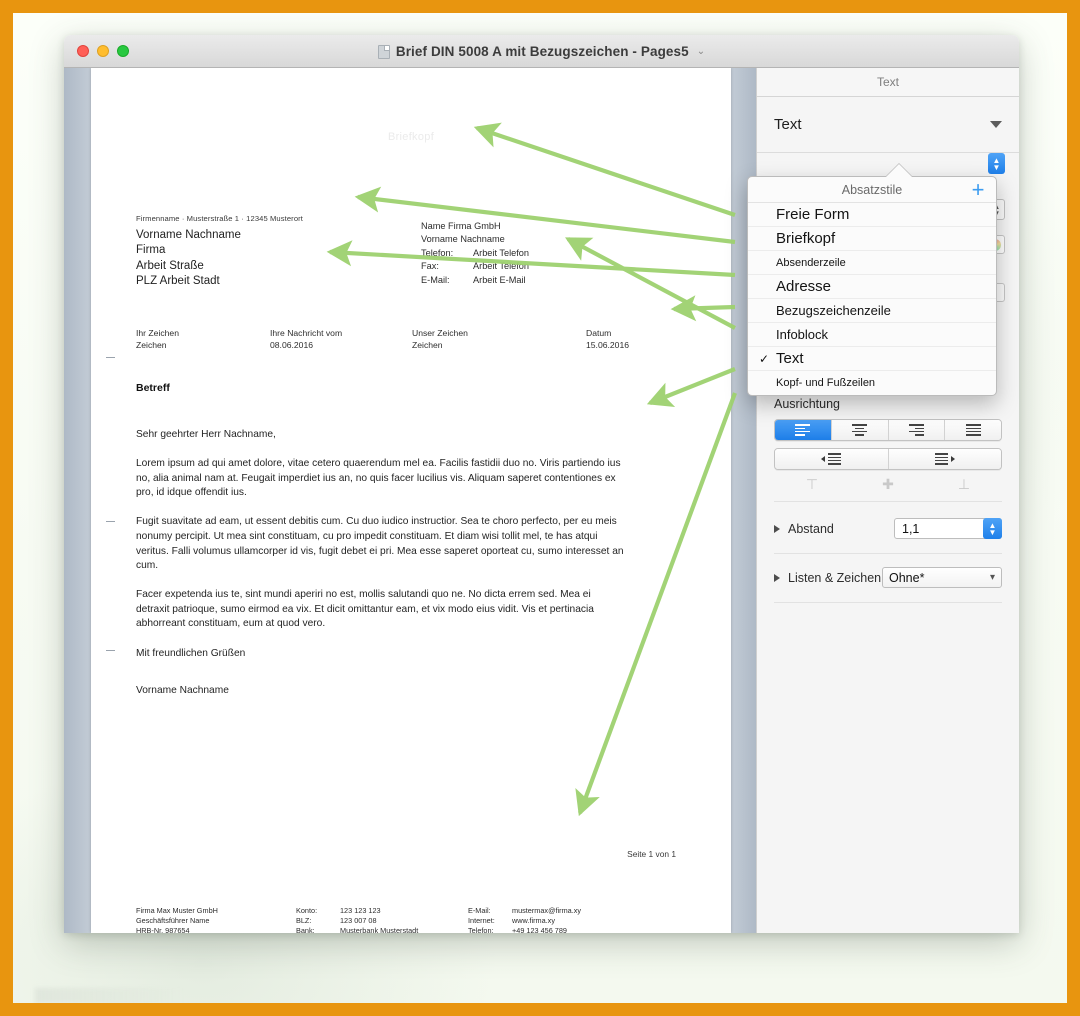 This screenshot has width=1080, height=1016. Describe the element at coordinates (539, 929) in the screenshot. I see `footer-value: +49 123 456 789` at that location.